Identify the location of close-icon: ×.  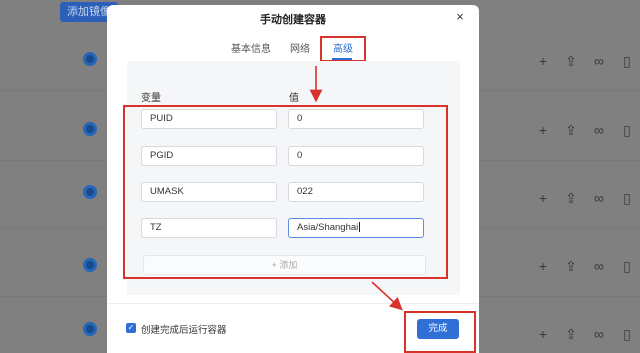
(460, 17).